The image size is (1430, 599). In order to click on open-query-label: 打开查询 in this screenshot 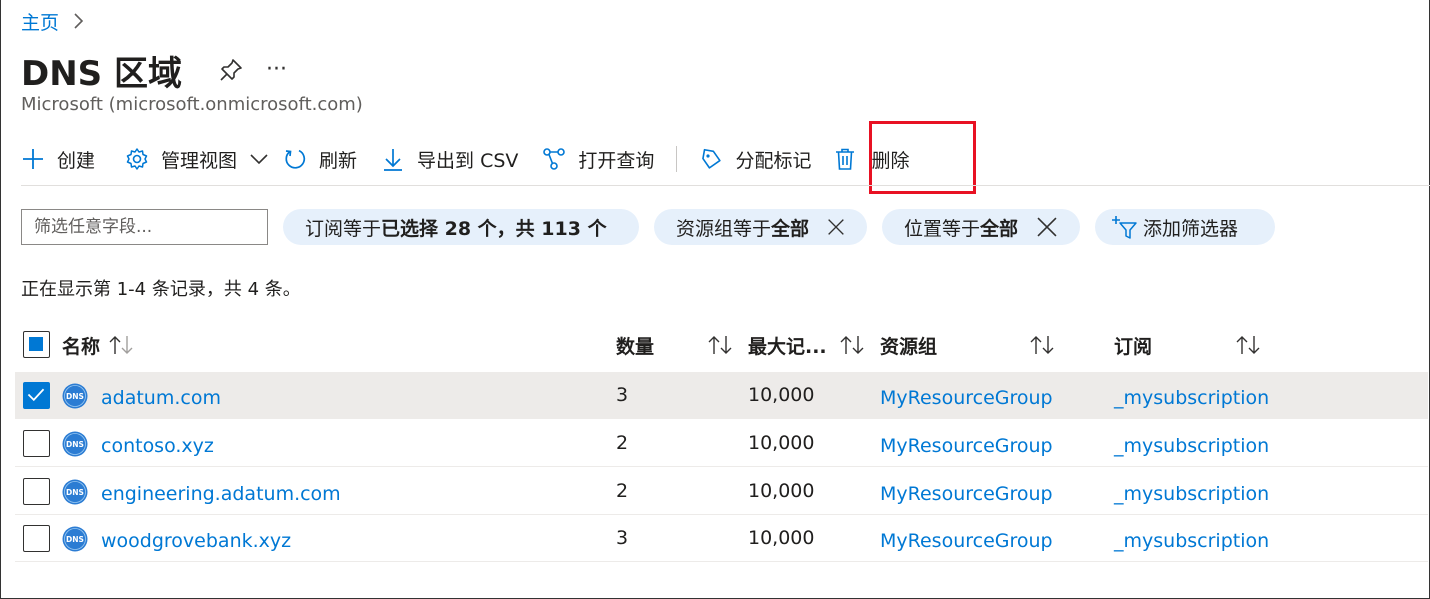, I will do `click(616, 160)`.